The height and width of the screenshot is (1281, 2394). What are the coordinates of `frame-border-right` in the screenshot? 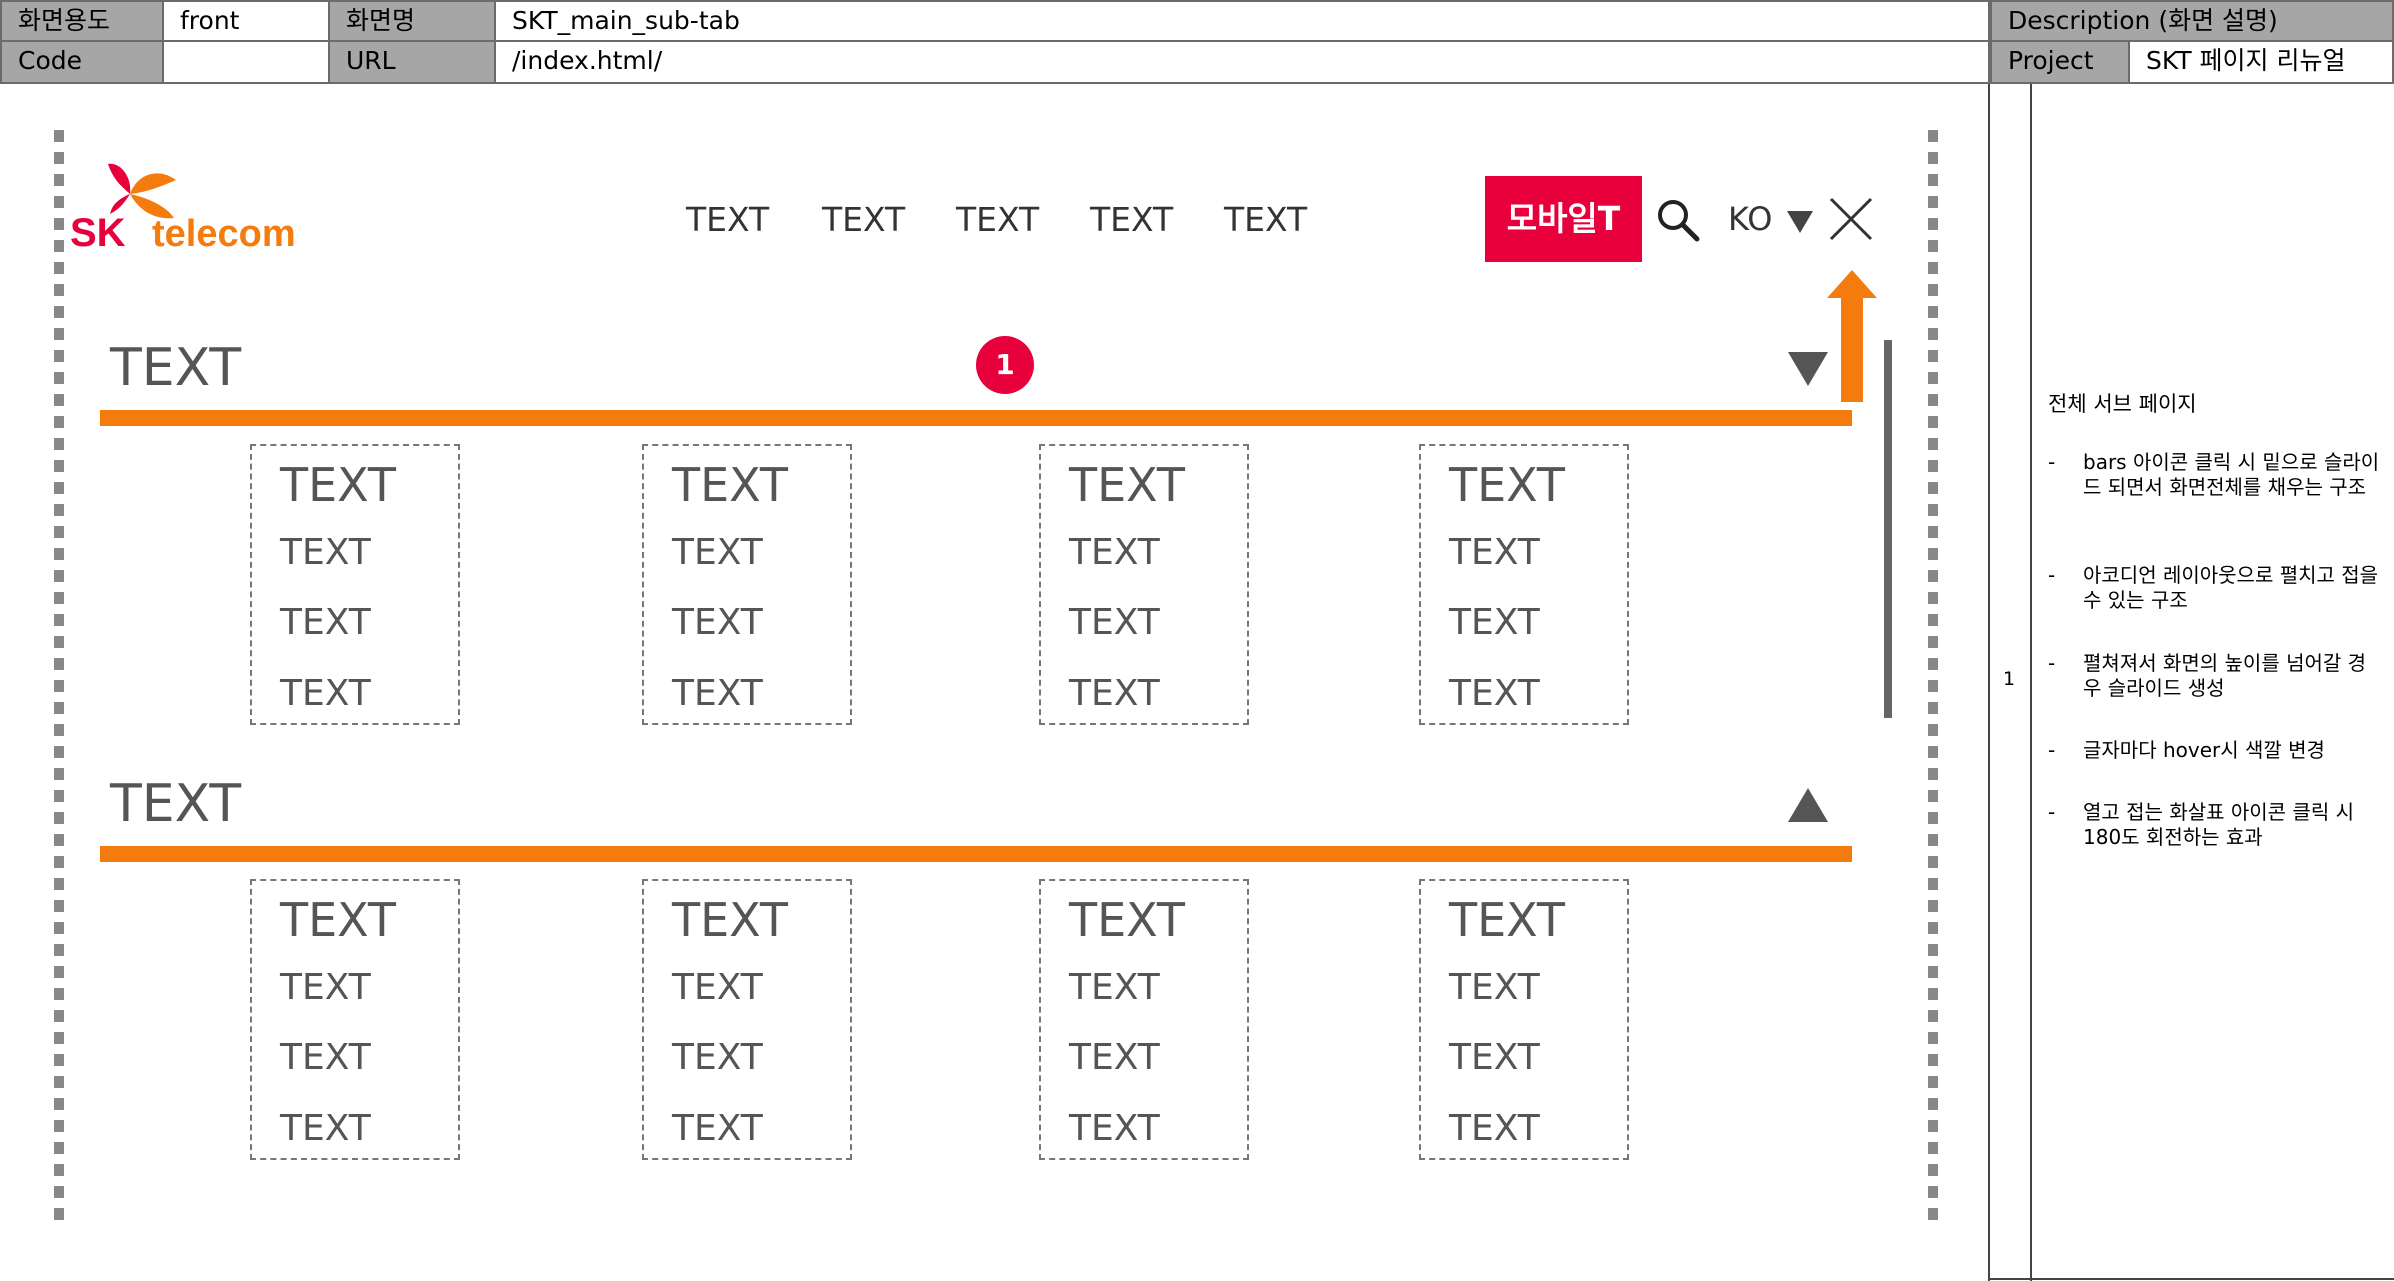 It's located at (1933, 678).